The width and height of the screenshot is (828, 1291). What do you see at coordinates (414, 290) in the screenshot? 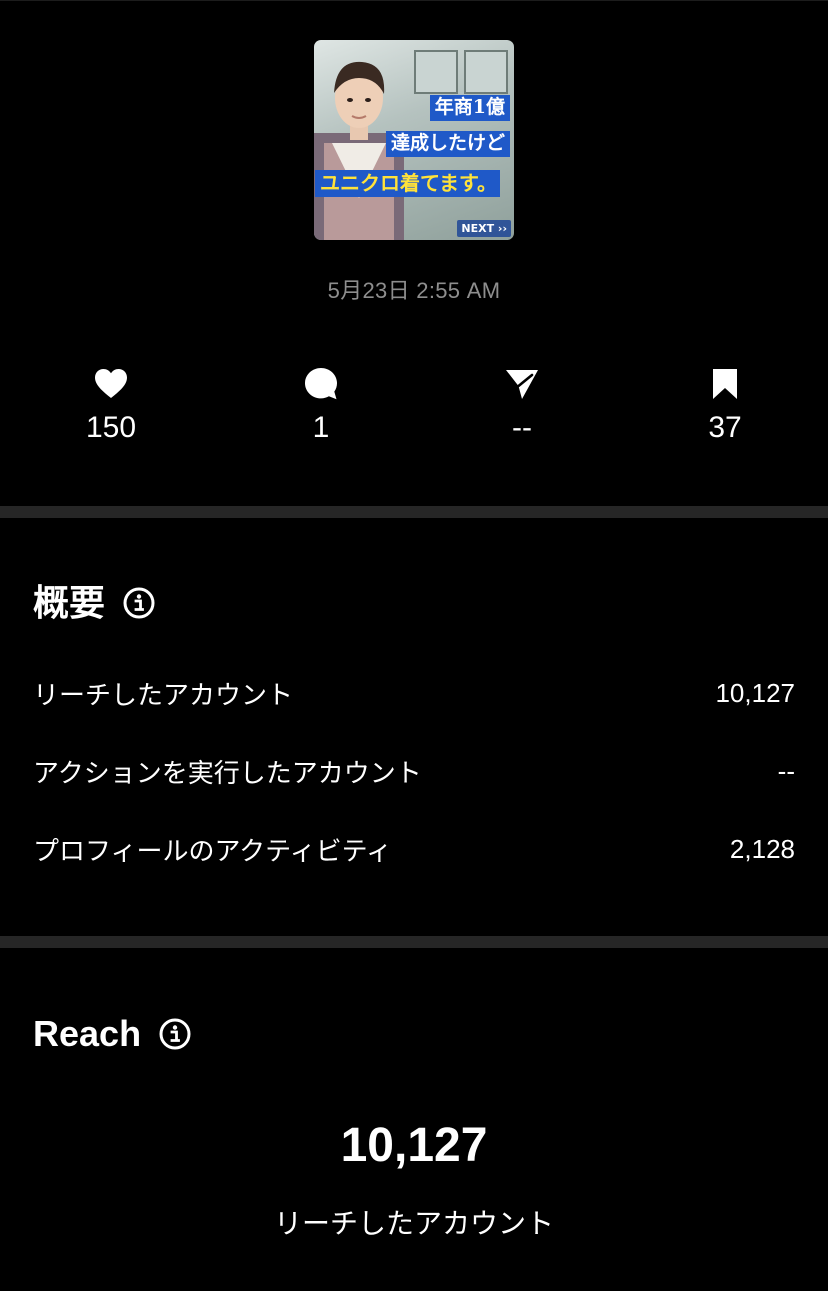
I see `post-date: 5月23日 2:55 AM` at bounding box center [414, 290].